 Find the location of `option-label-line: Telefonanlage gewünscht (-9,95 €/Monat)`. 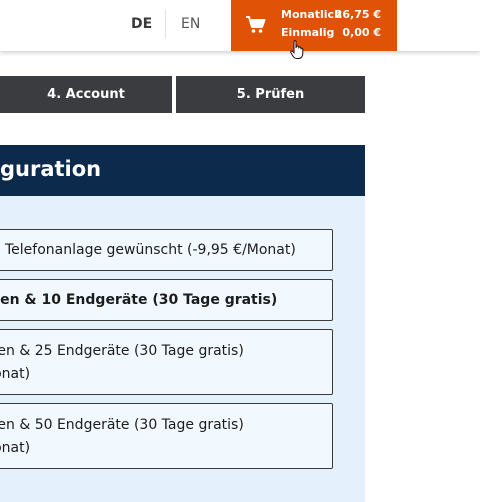

option-label-line: Telefonanlage gewünscht (-9,95 €/Monat) is located at coordinates (150, 250).